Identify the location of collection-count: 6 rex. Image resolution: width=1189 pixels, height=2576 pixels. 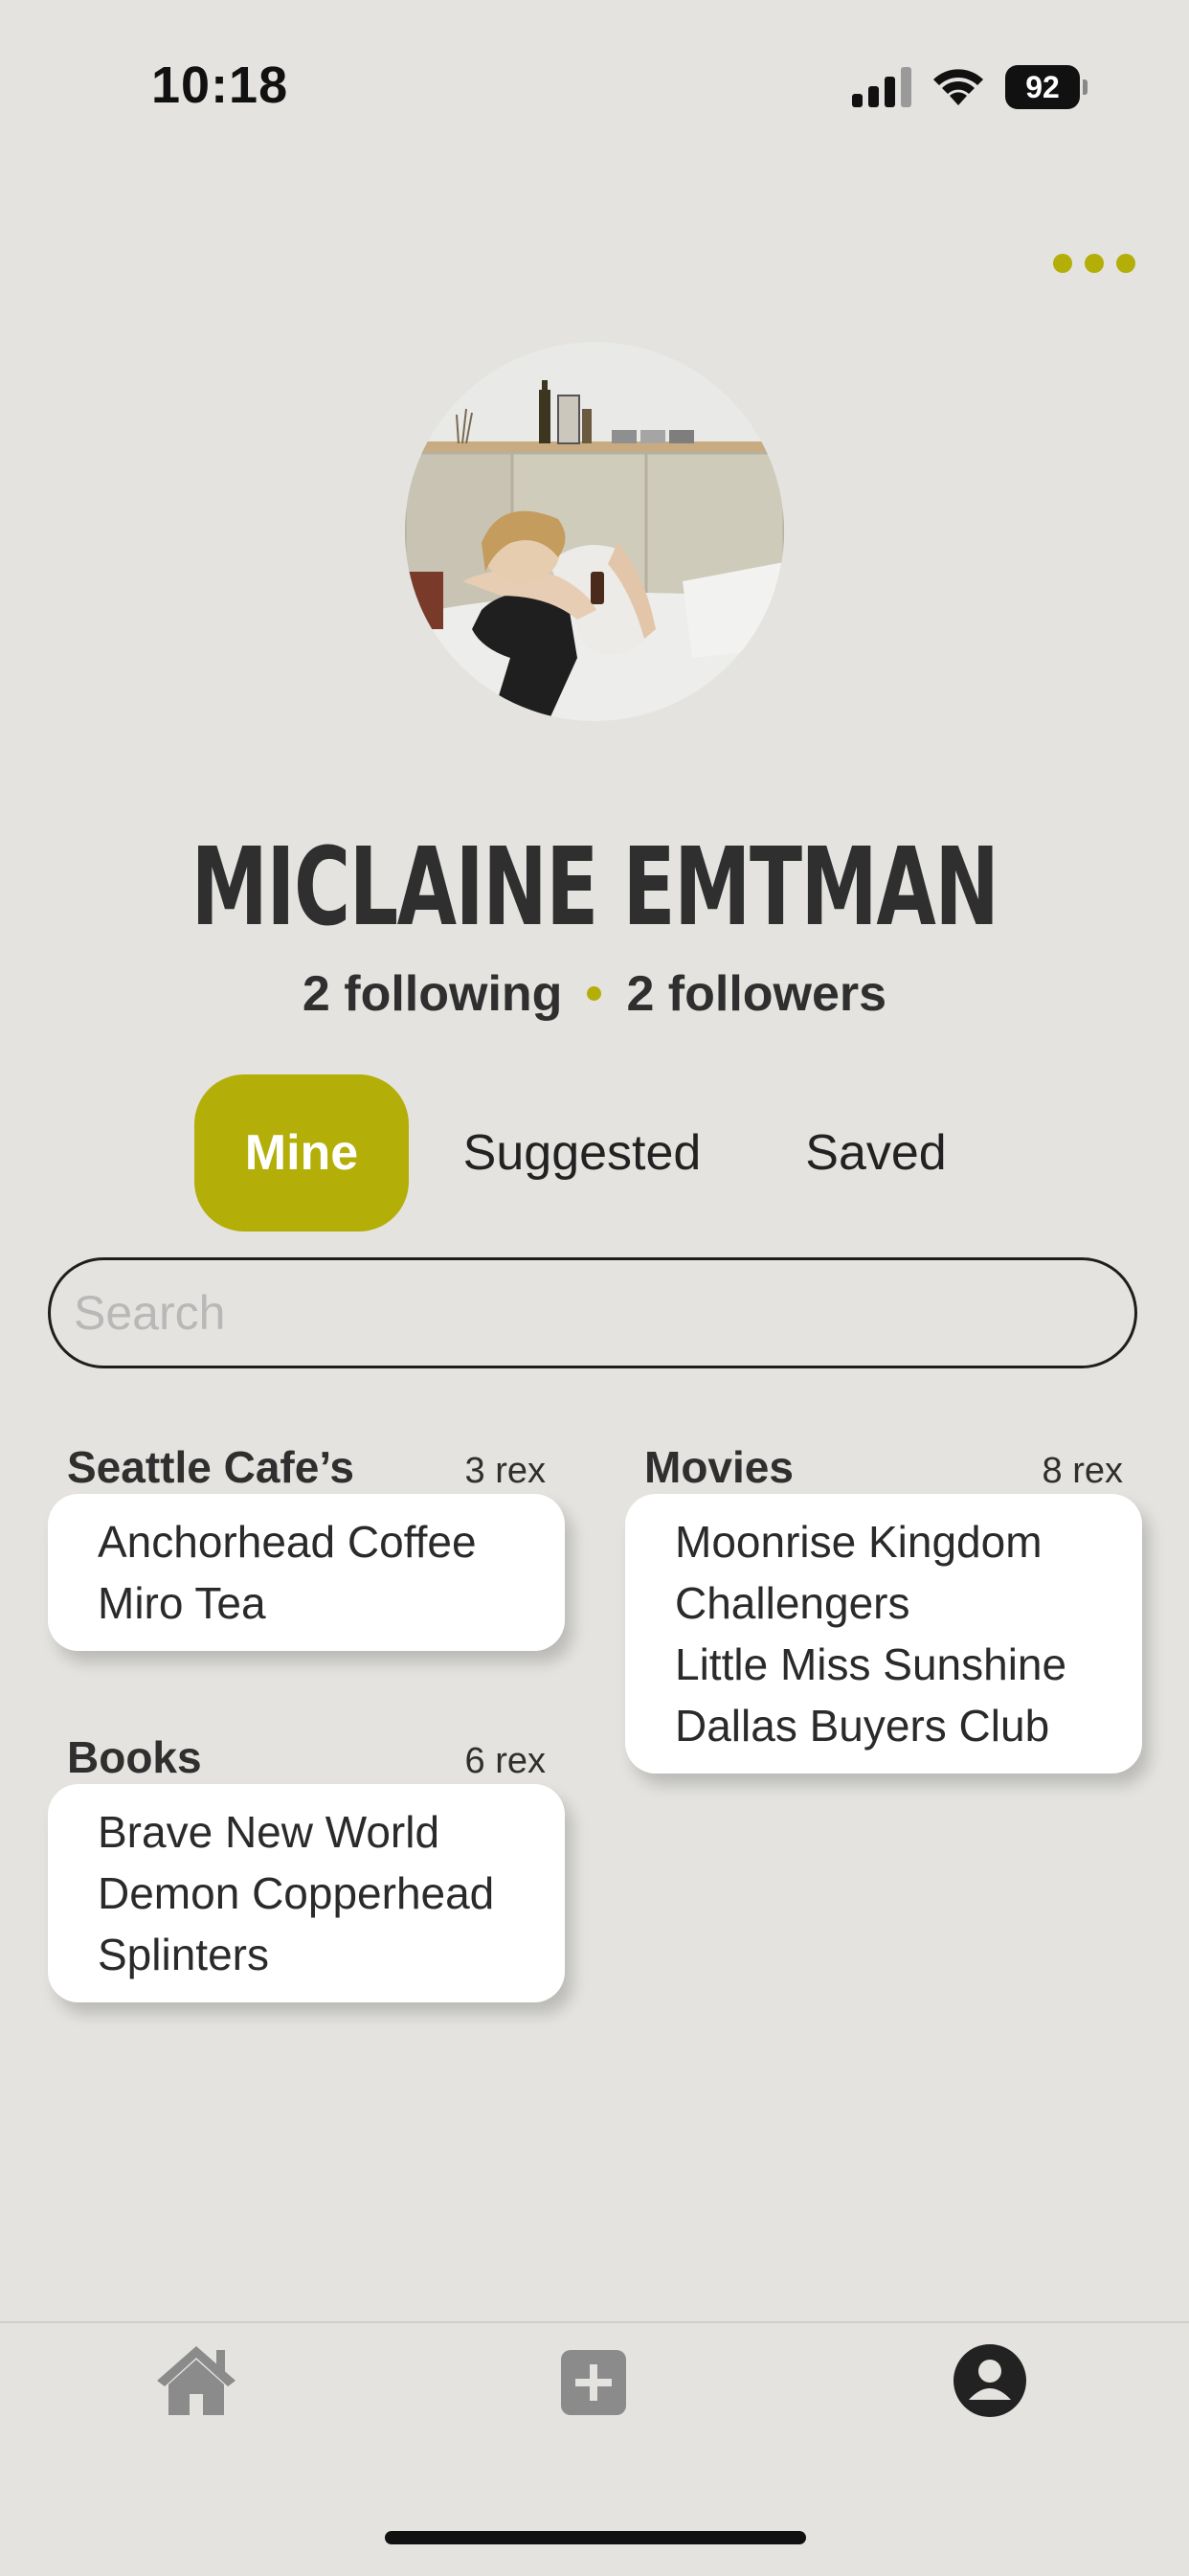
(505, 1761).